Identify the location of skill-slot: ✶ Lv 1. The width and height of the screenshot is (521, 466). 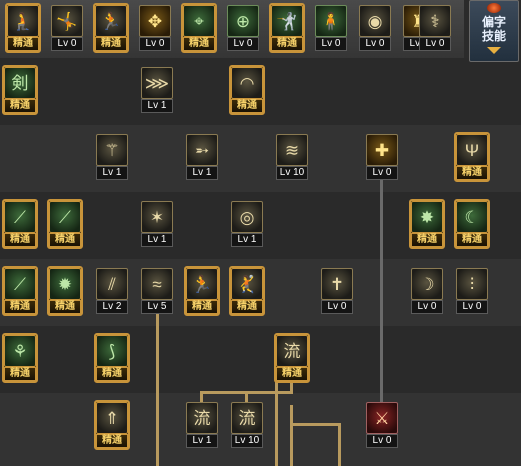
(157, 224).